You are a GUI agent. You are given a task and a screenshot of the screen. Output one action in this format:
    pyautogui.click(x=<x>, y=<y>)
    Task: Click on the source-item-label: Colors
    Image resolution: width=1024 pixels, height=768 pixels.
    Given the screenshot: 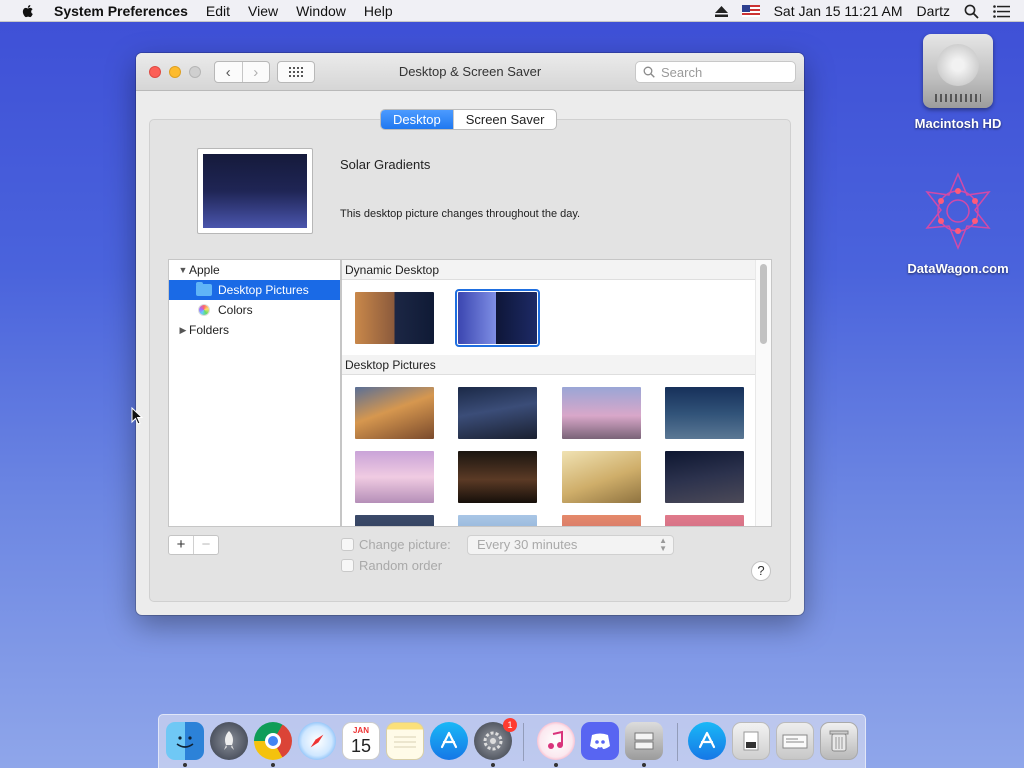 What is the action you would take?
    pyautogui.click(x=235, y=310)
    